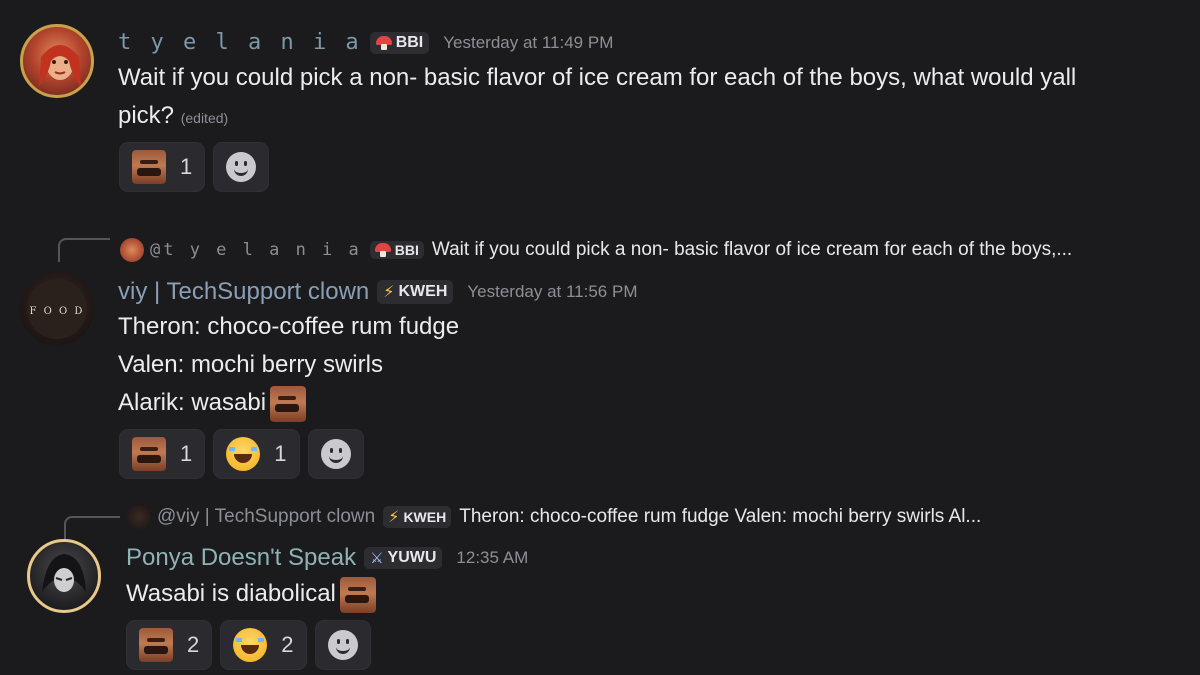 The height and width of the screenshot is (675, 1200). Describe the element at coordinates (412, 557) in the screenshot. I see `tag-label: YUWU` at that location.